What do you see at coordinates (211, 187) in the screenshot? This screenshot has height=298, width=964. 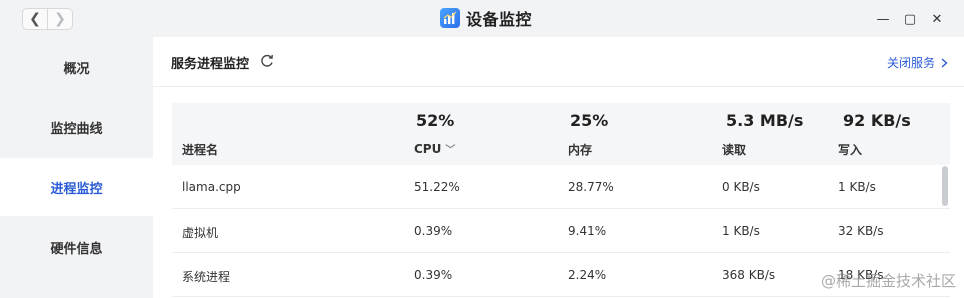 I see `process-name: llama.cpp` at bounding box center [211, 187].